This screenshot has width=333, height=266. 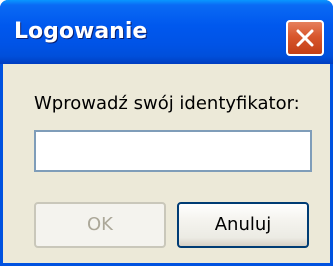 I want to click on close-button, so click(x=305, y=38).